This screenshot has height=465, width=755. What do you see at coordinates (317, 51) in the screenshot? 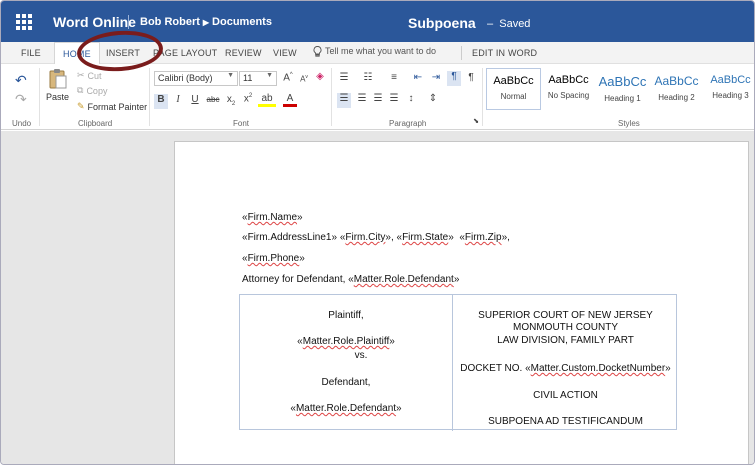
I see `lightbulb-icon` at bounding box center [317, 51].